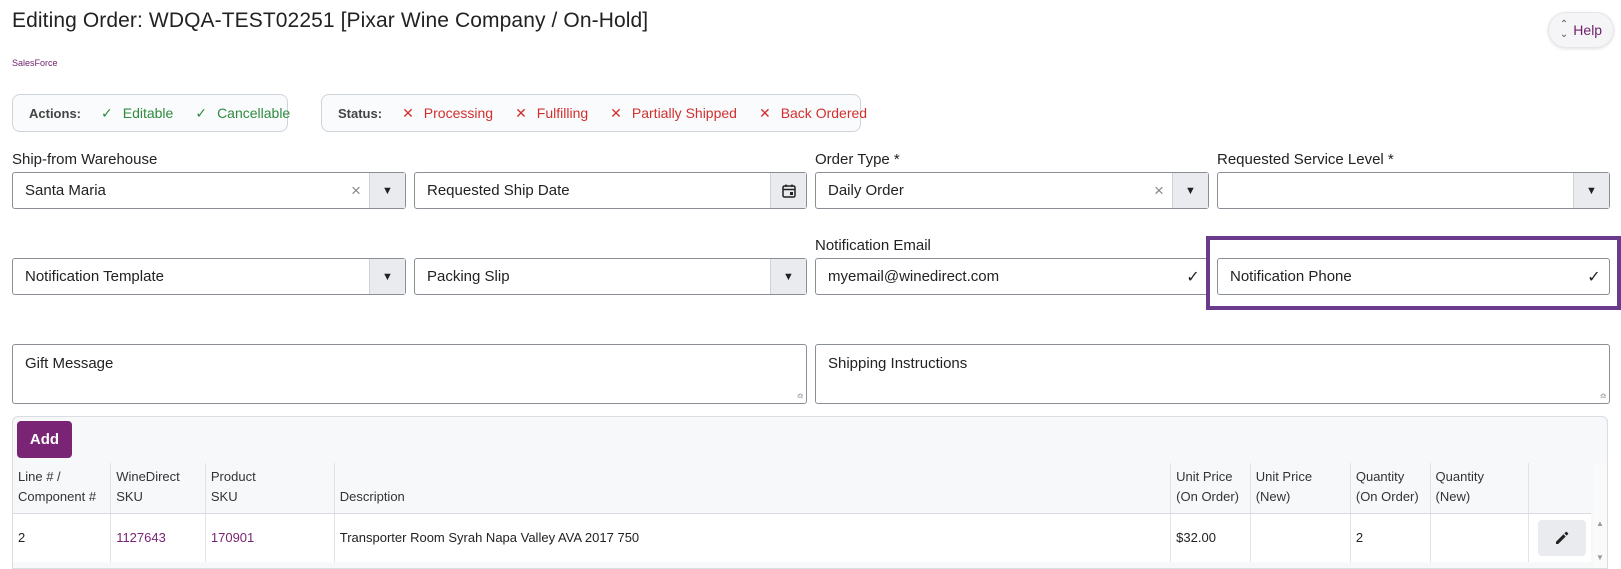 The image size is (1621, 569). What do you see at coordinates (873, 245) in the screenshot?
I see `notification-email-label: Notification Email` at bounding box center [873, 245].